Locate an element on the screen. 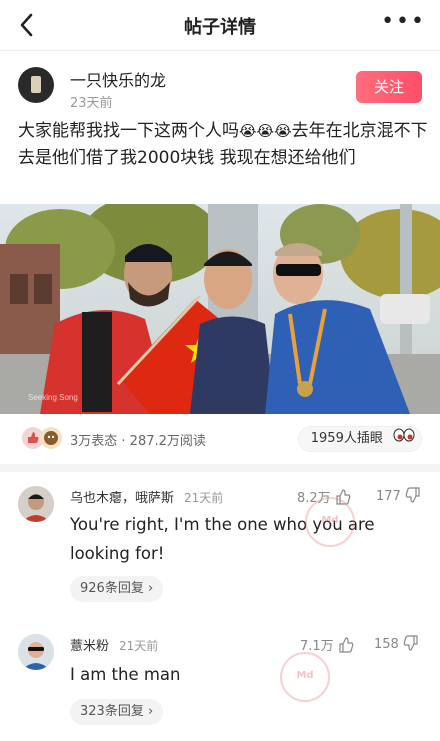 This screenshot has width=440, height=741. commenter-name: 乌也木瘪，哦萨斯 21天前 is located at coordinates (146, 496).